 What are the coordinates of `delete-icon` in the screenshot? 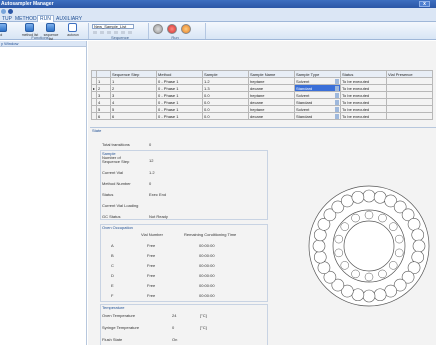 It's located at (123, 32).